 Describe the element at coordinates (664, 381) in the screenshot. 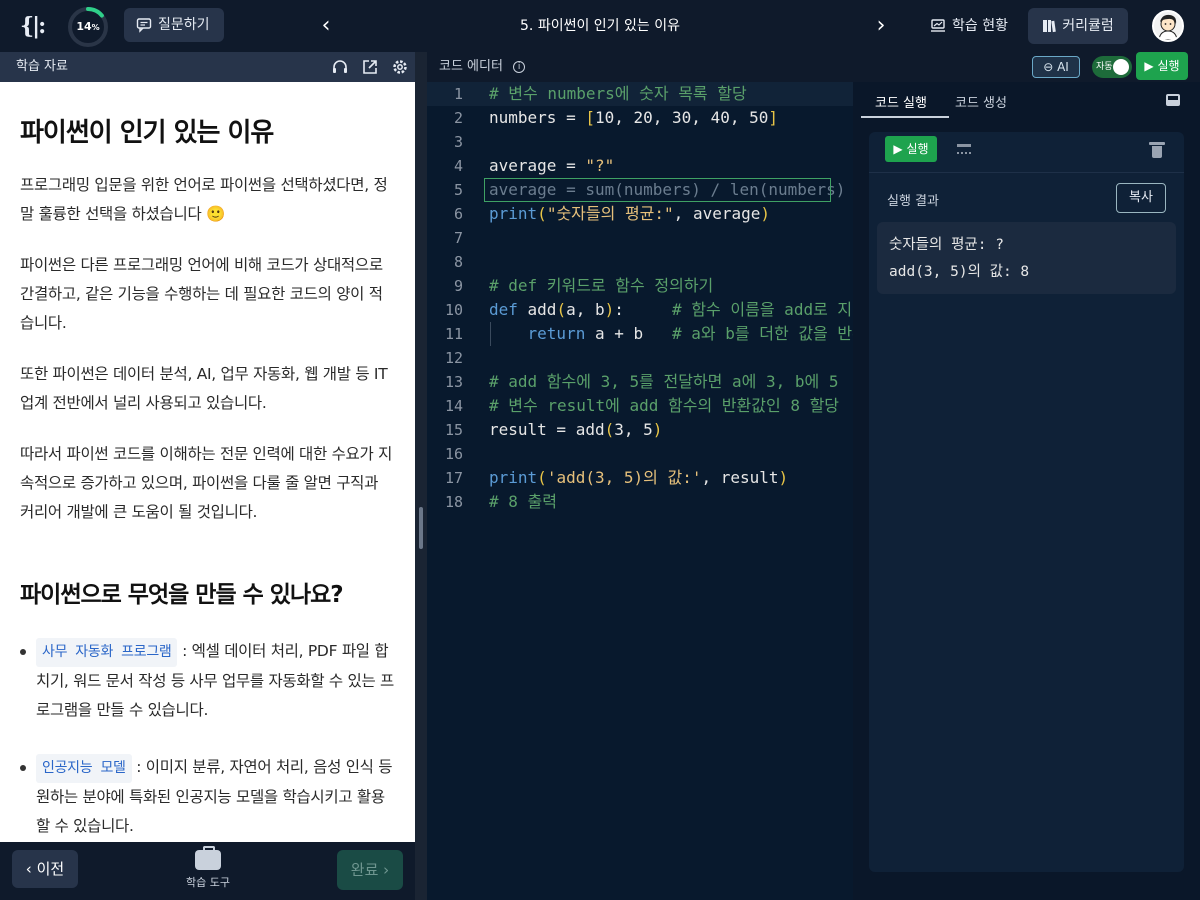

I see `code-token: # add 함수에 3, 5를 전달하면 a에 3, b에 5` at that location.